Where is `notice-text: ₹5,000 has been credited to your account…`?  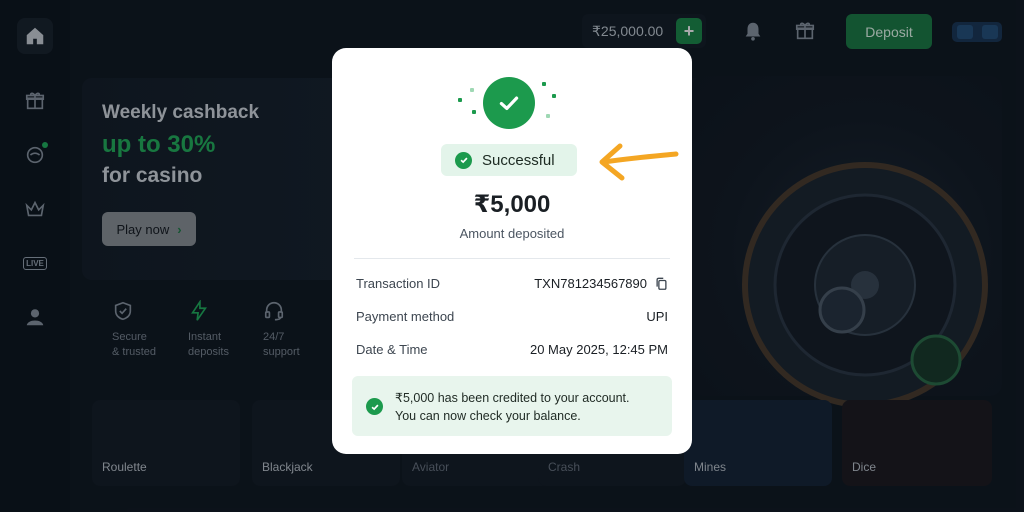 notice-text: ₹5,000 has been credited to your account… is located at coordinates (512, 407).